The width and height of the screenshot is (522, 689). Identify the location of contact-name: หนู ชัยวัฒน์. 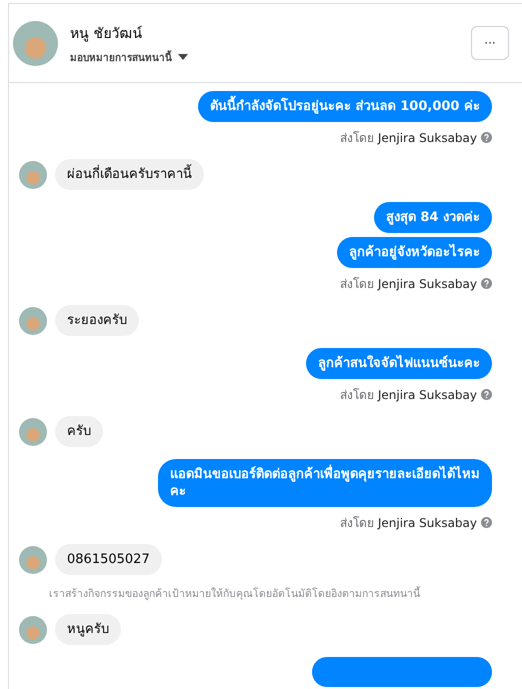
(107, 34).